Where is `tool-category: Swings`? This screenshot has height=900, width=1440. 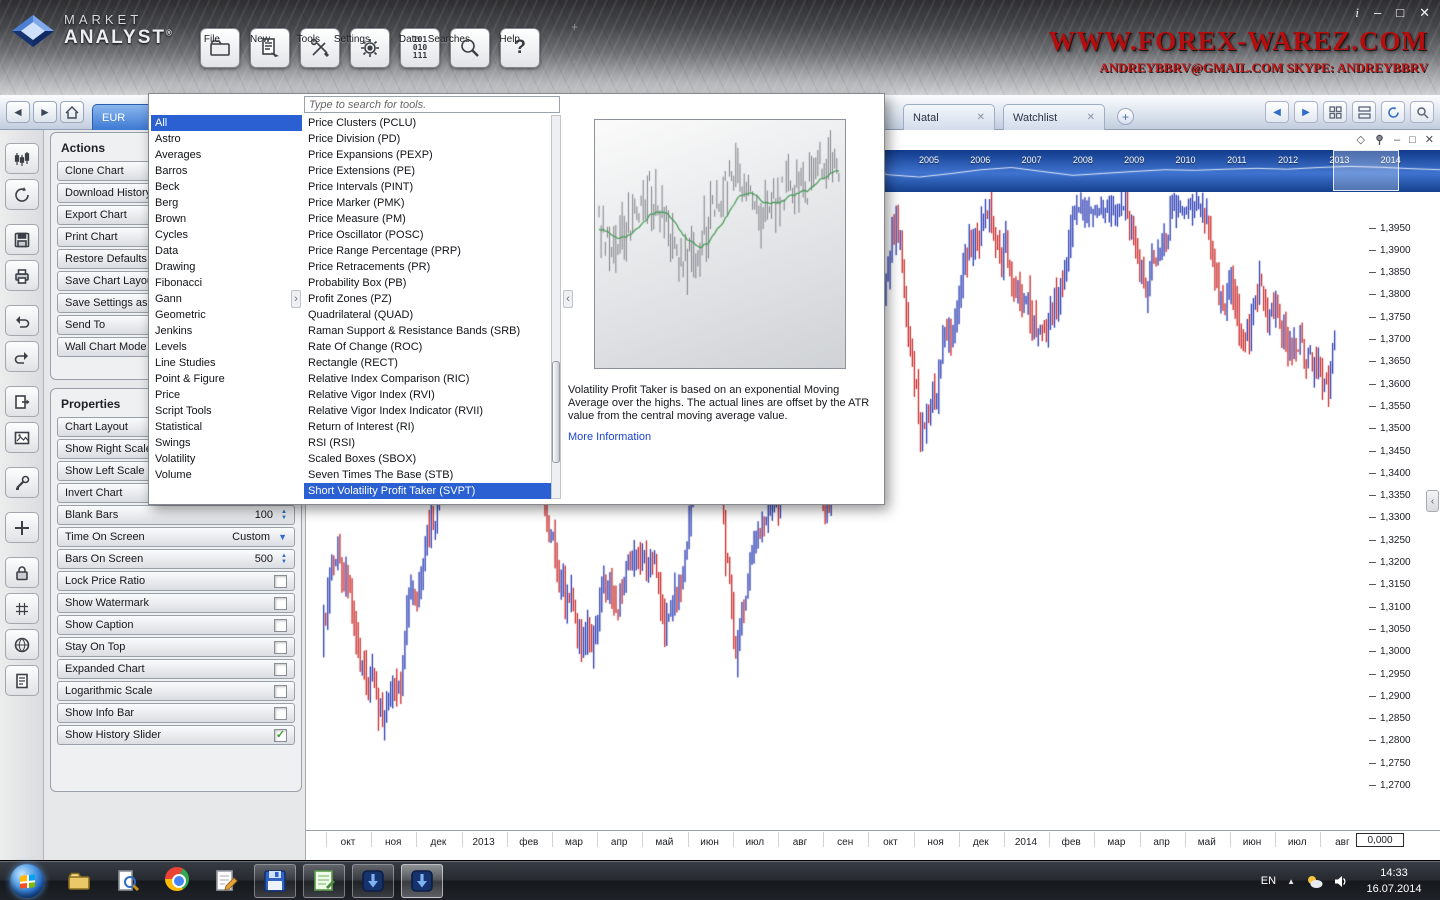
tool-category: Swings is located at coordinates (226, 443).